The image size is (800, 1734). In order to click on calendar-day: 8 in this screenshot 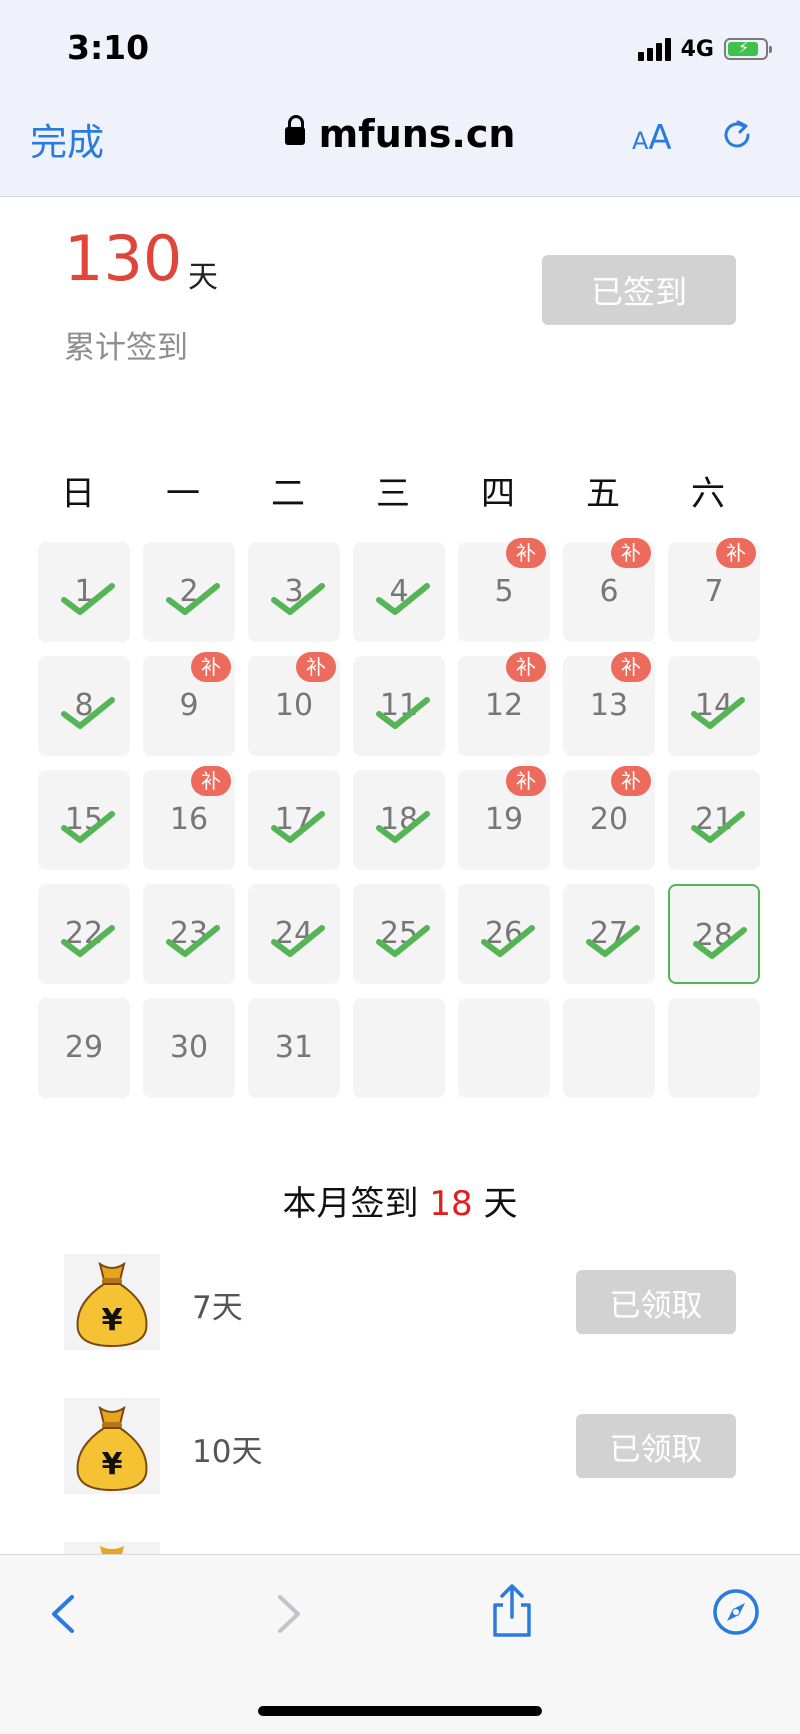, I will do `click(84, 706)`.